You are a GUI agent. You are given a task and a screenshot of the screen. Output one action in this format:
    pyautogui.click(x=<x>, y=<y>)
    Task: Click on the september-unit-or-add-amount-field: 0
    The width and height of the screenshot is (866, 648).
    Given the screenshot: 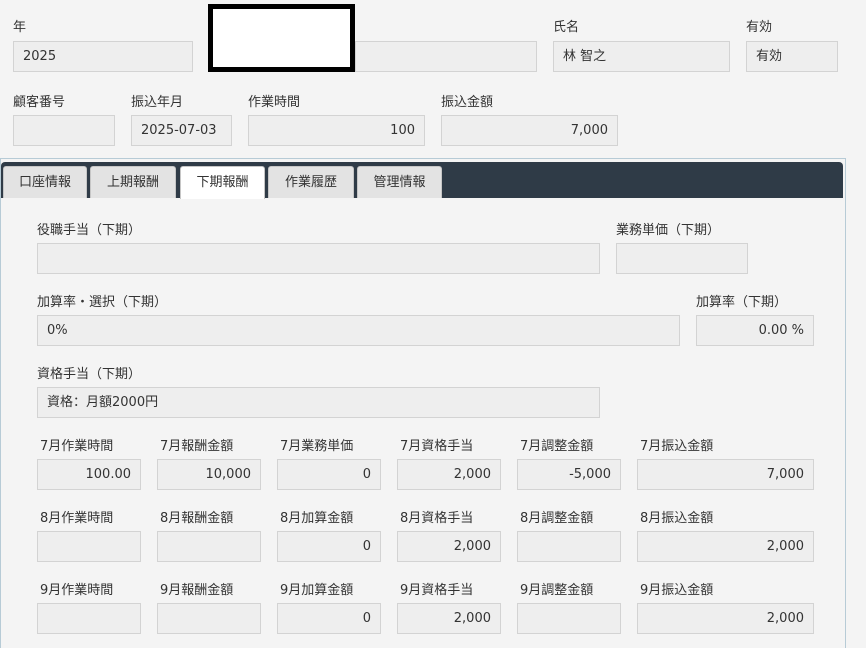 What is the action you would take?
    pyautogui.click(x=329, y=618)
    